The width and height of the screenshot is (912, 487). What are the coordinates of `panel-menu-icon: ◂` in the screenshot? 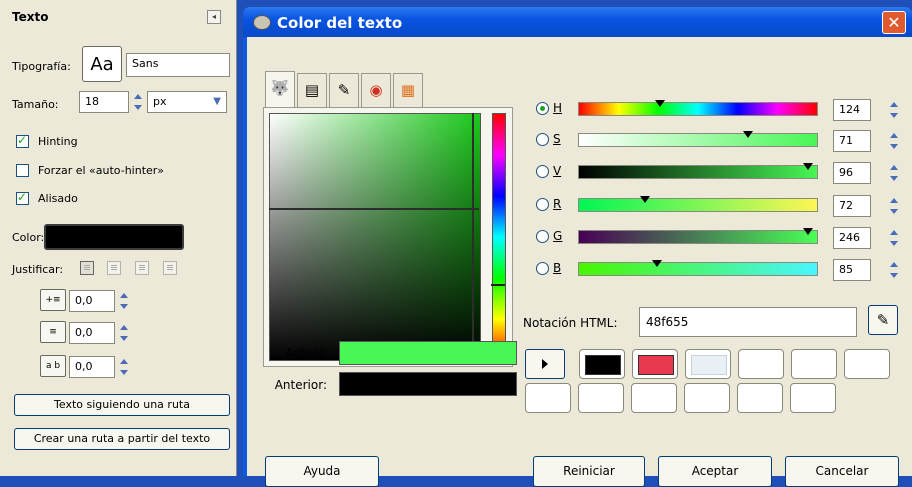 It's located at (214, 17).